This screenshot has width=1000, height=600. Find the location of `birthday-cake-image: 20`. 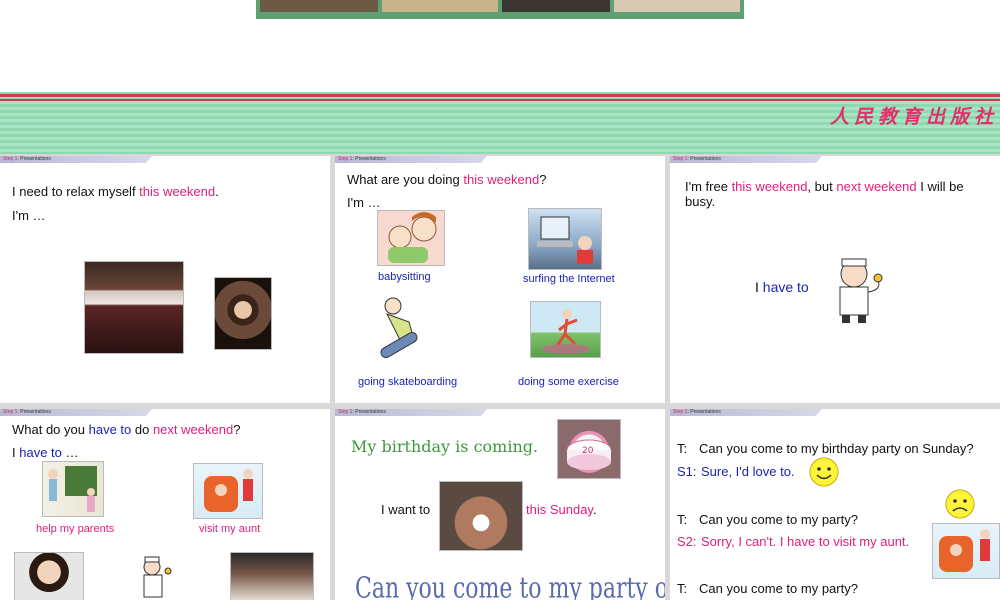

birthday-cake-image: 20 is located at coordinates (589, 449).